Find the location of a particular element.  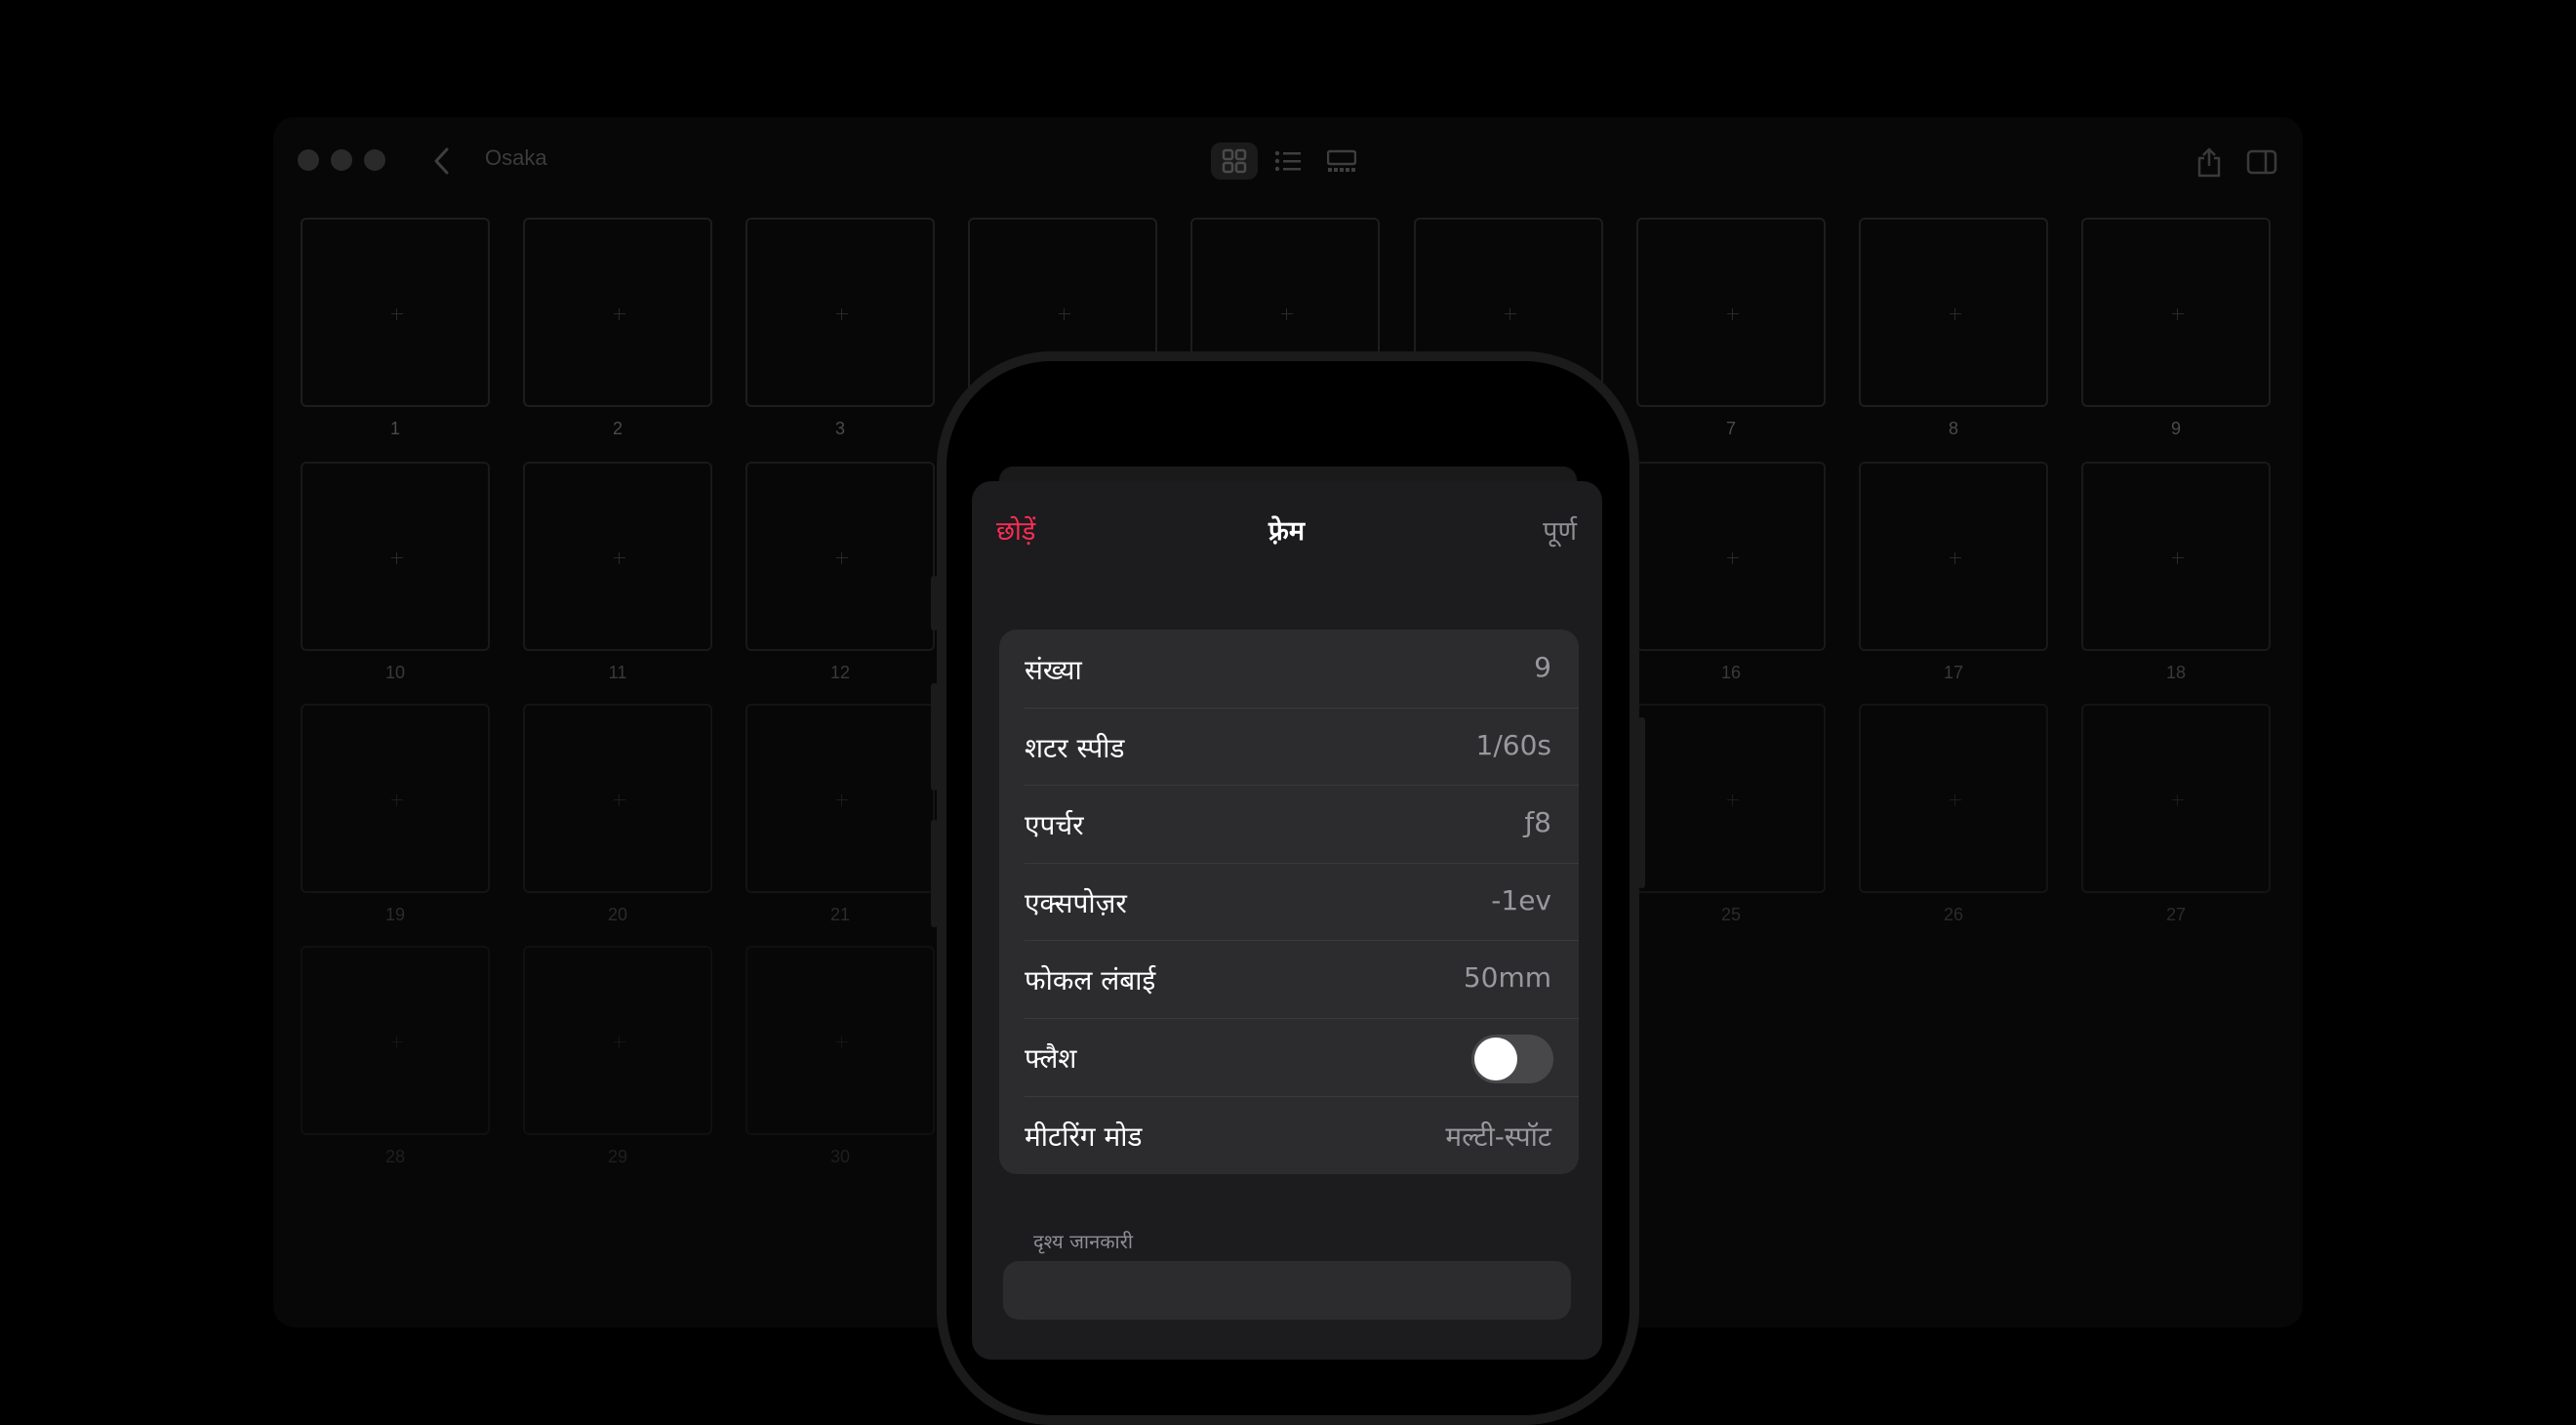

frame-number: 19 is located at coordinates (395, 915).